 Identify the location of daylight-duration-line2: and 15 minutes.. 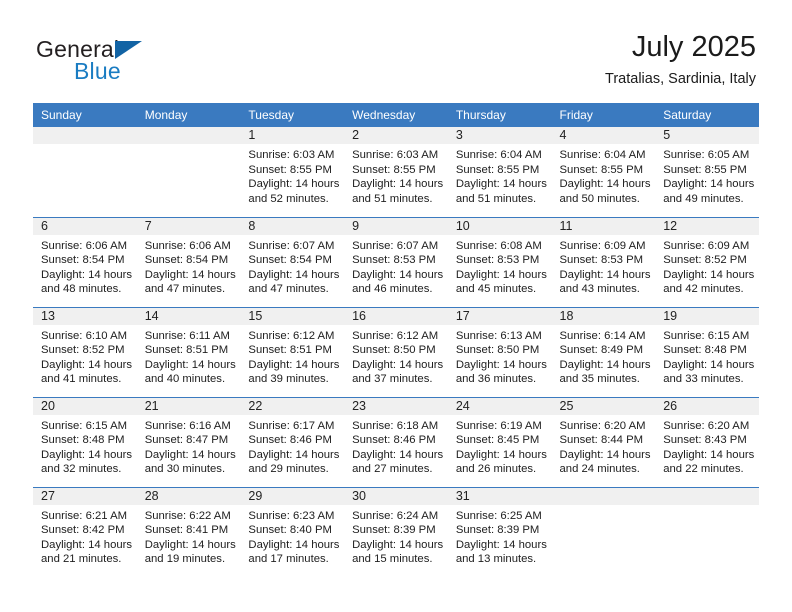
(392, 559).